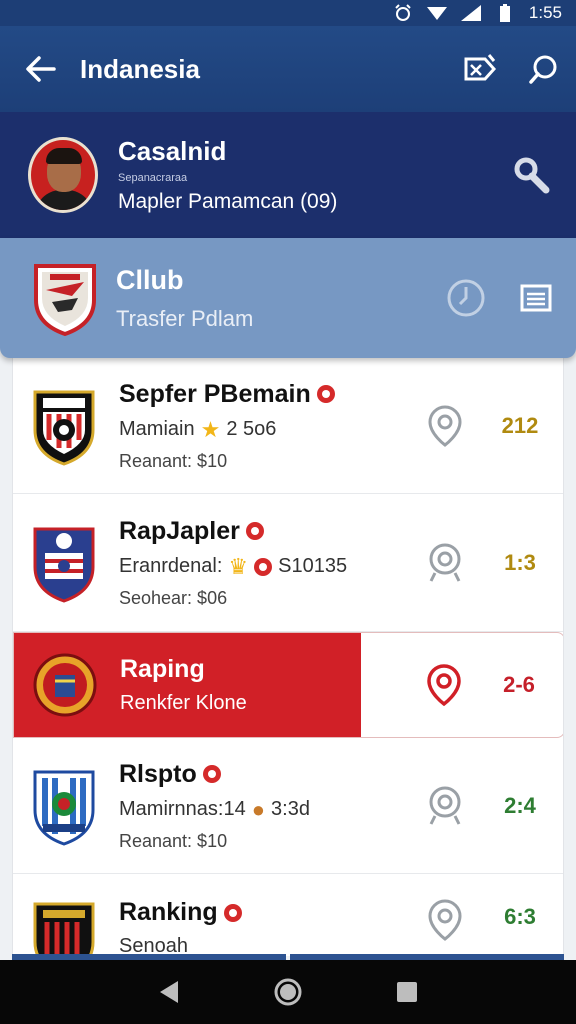 This screenshot has height=1024, width=576. Describe the element at coordinates (252, 685) in the screenshot. I see `item-info: Raping Renkfer Klone` at that location.